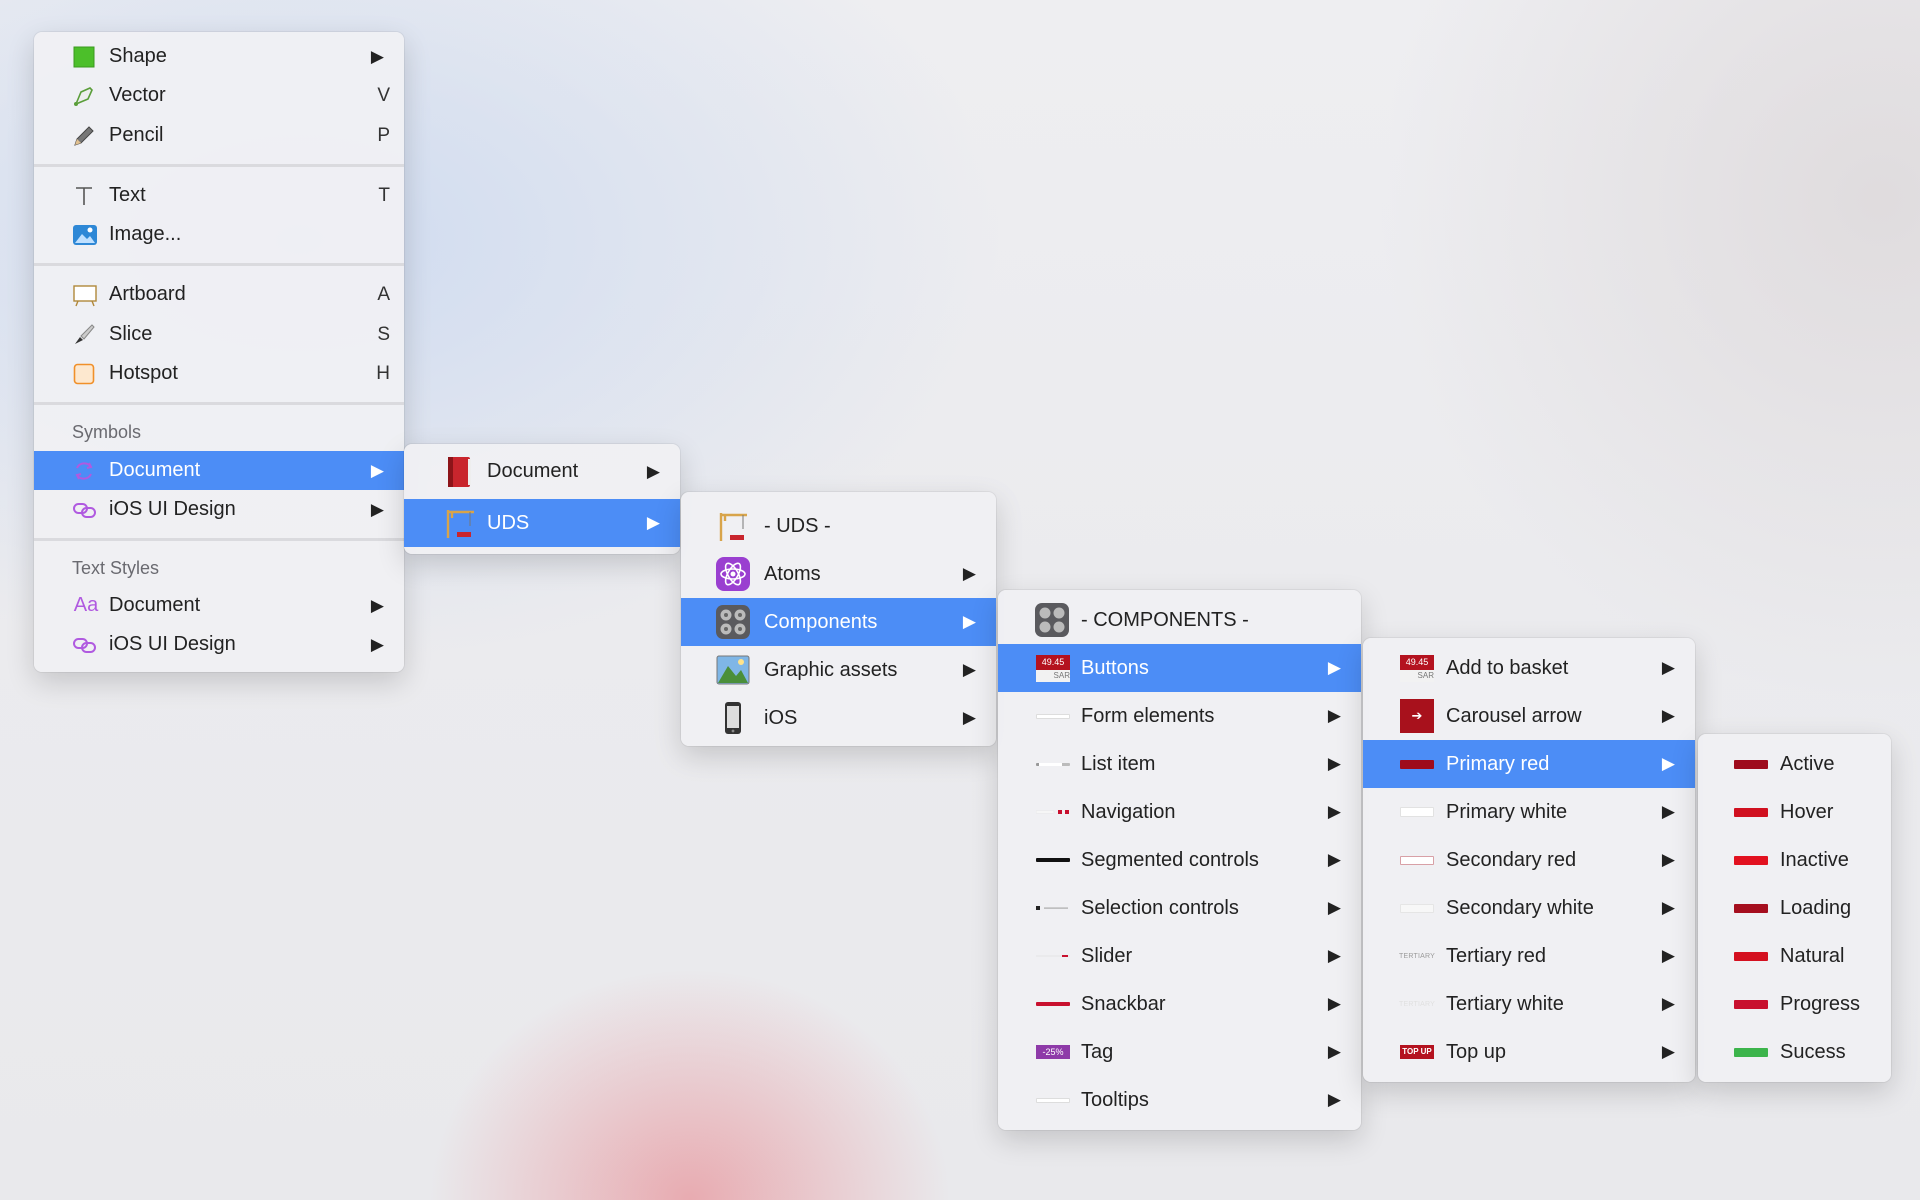 The height and width of the screenshot is (1200, 1920). Describe the element at coordinates (1794, 764) in the screenshot. I see `menu-item-active: Active` at that location.